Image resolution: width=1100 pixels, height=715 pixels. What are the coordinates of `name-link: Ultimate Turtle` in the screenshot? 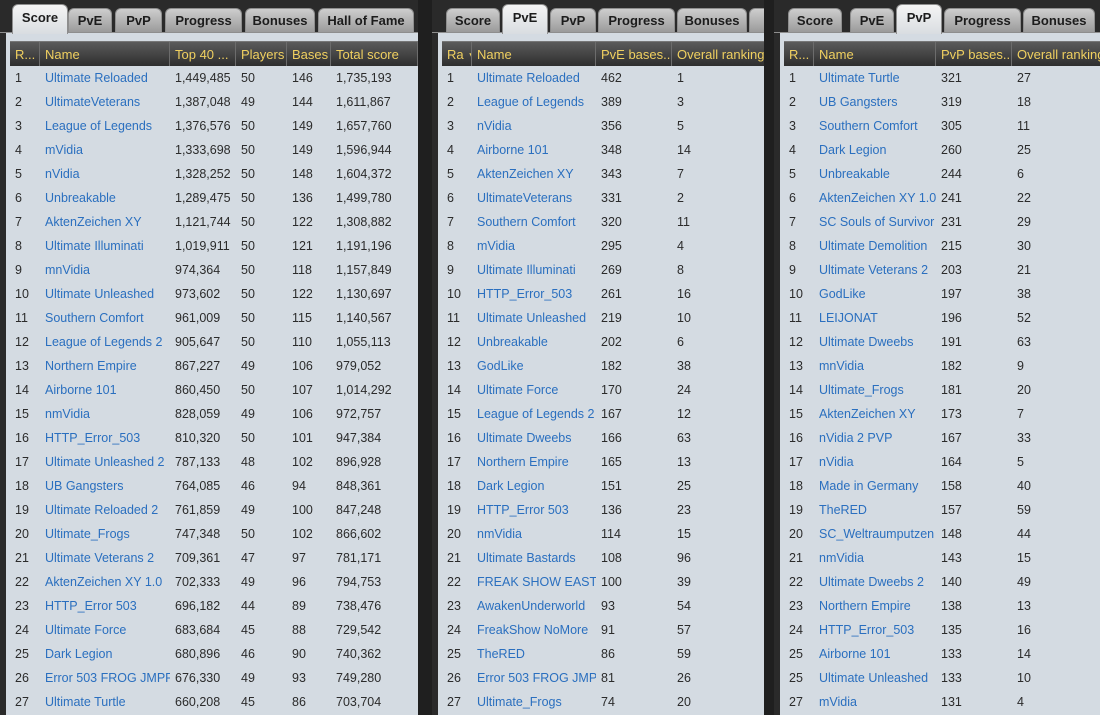 It's located at (875, 78).